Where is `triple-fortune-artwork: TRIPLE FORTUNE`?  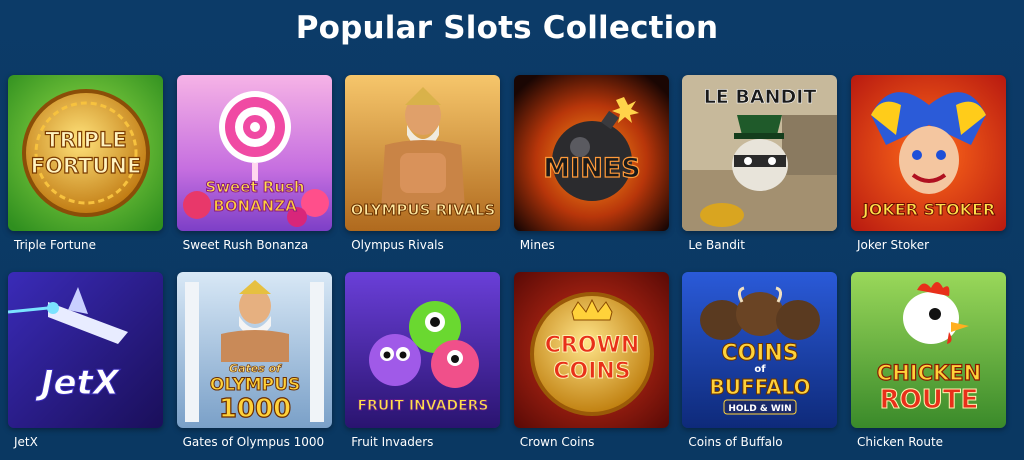
triple-fortune-artwork: TRIPLE FORTUNE is located at coordinates (85, 153).